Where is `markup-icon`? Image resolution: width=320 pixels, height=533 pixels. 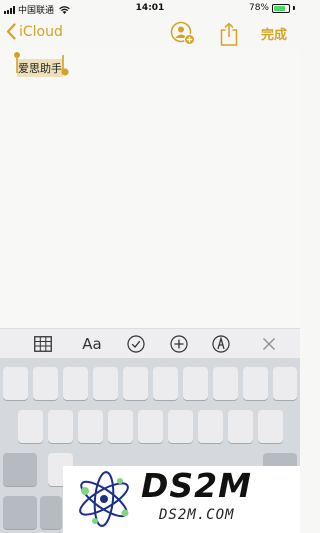 markup-icon is located at coordinates (221, 344).